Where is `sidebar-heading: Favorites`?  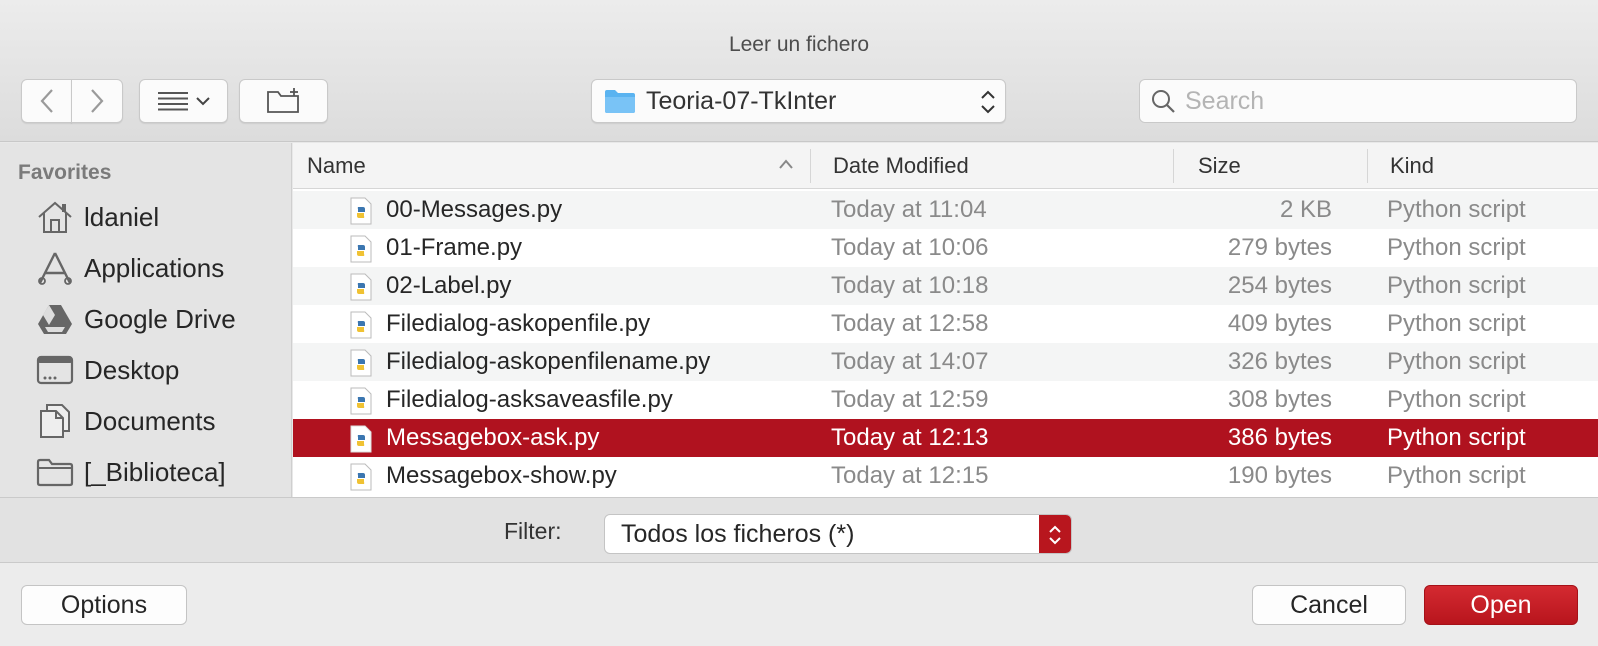
sidebar-heading: Favorites is located at coordinates (65, 172).